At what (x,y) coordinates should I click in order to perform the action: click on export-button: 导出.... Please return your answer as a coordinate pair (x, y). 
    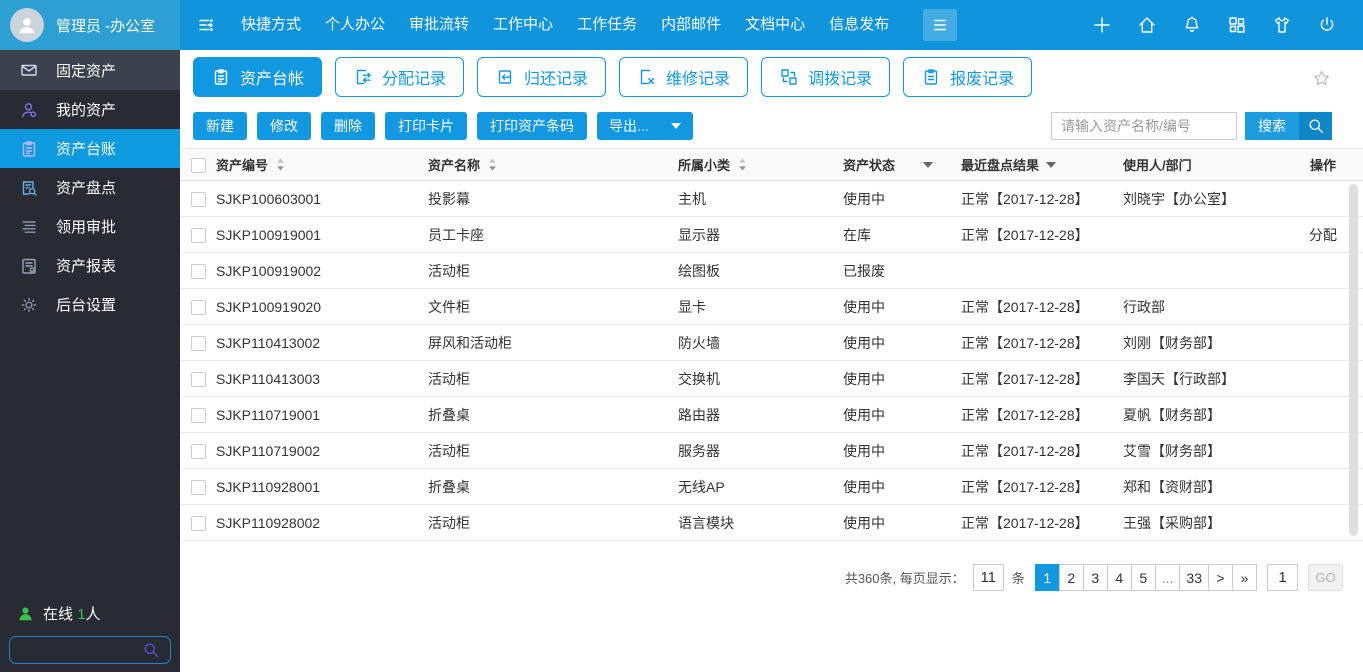
    Looking at the image, I should click on (645, 126).